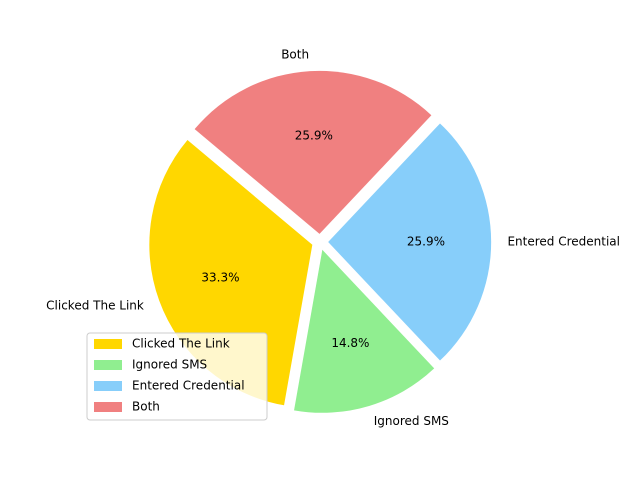 The height and width of the screenshot is (480, 640). I want to click on slice-category-label: Clicked The Link, so click(95, 306).